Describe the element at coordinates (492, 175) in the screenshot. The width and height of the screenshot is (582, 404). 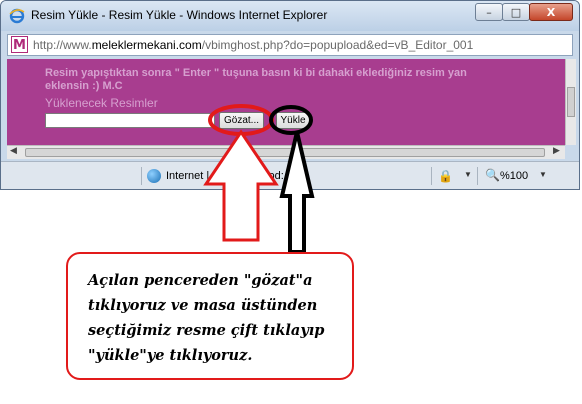
I see `zoom-magnifier-icon: 🔍` at that location.